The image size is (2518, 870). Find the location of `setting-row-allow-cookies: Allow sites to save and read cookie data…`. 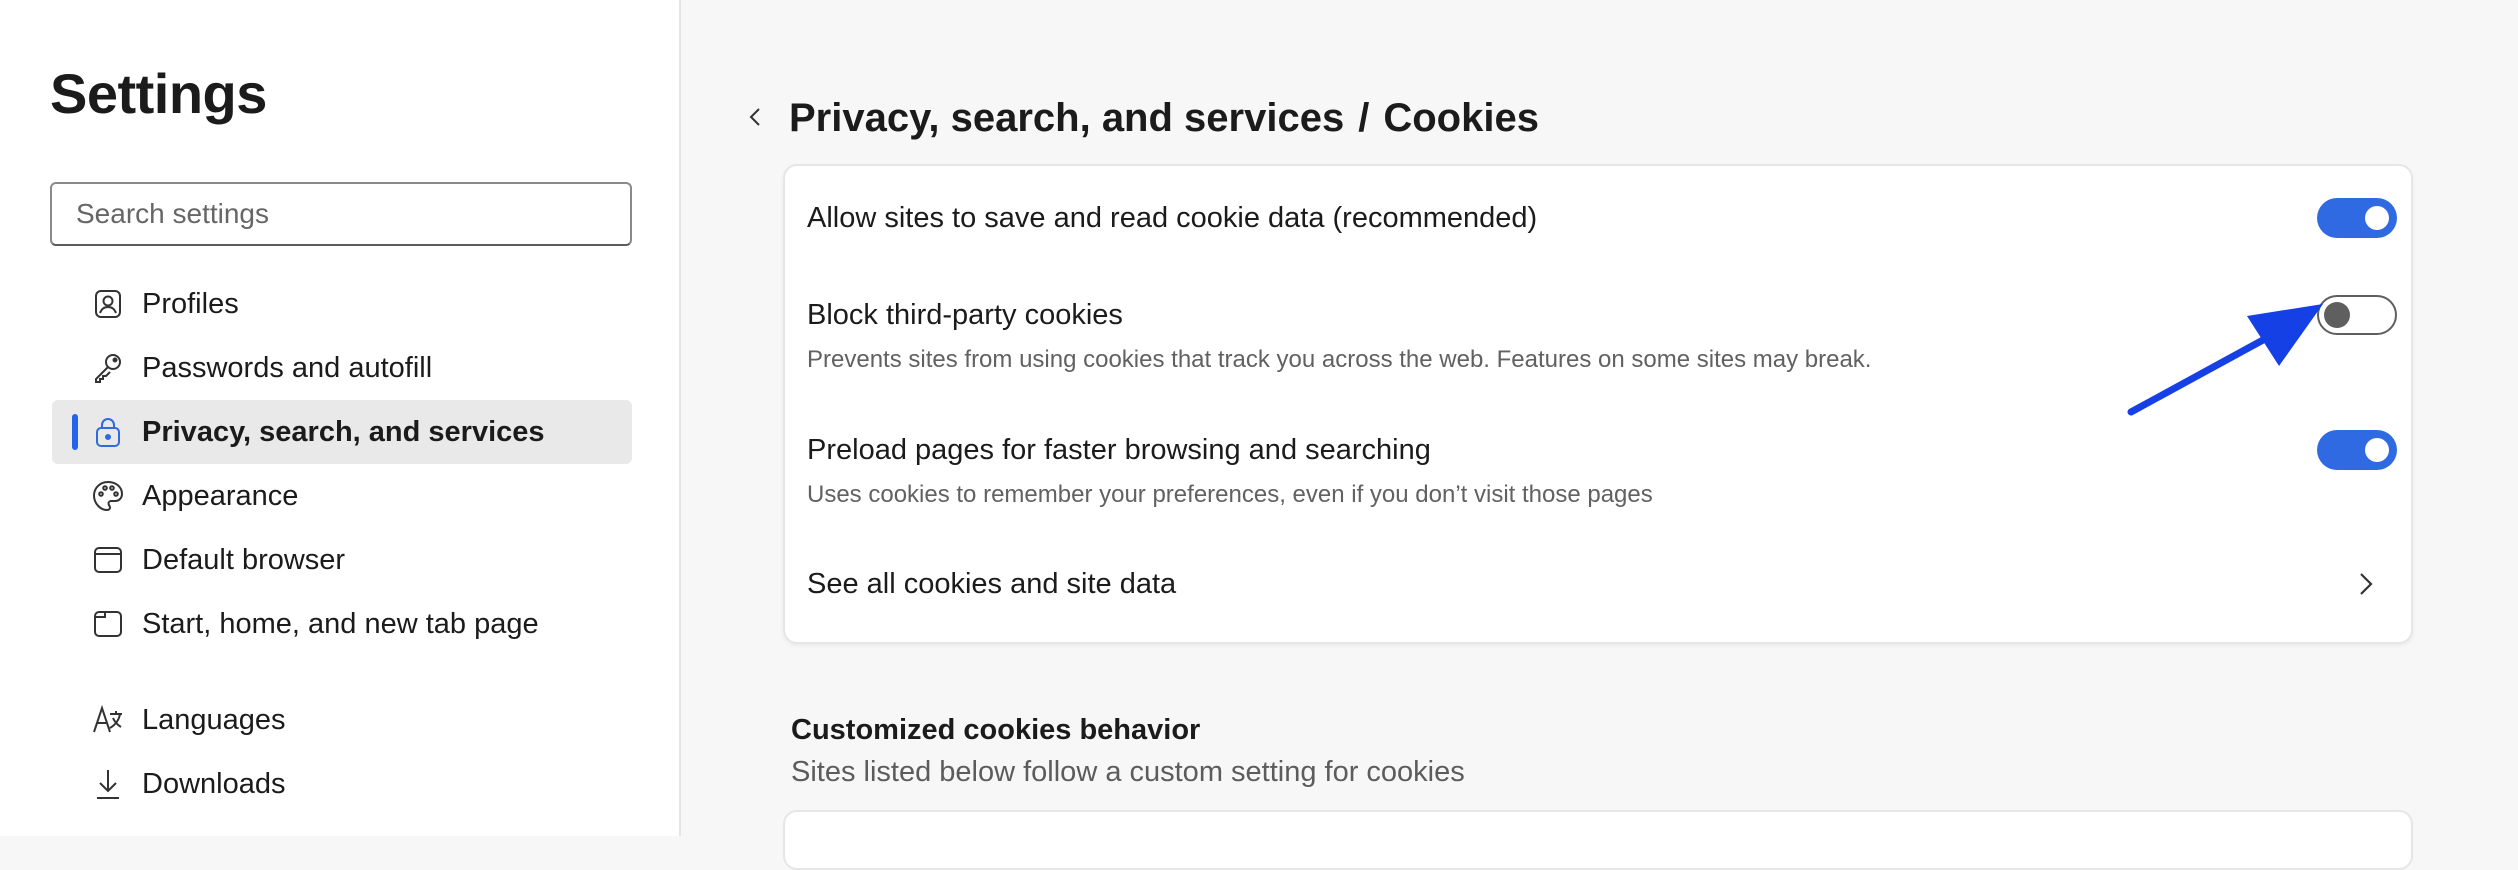

setting-row-allow-cookies: Allow sites to save and read cookie data… is located at coordinates (1602, 218).